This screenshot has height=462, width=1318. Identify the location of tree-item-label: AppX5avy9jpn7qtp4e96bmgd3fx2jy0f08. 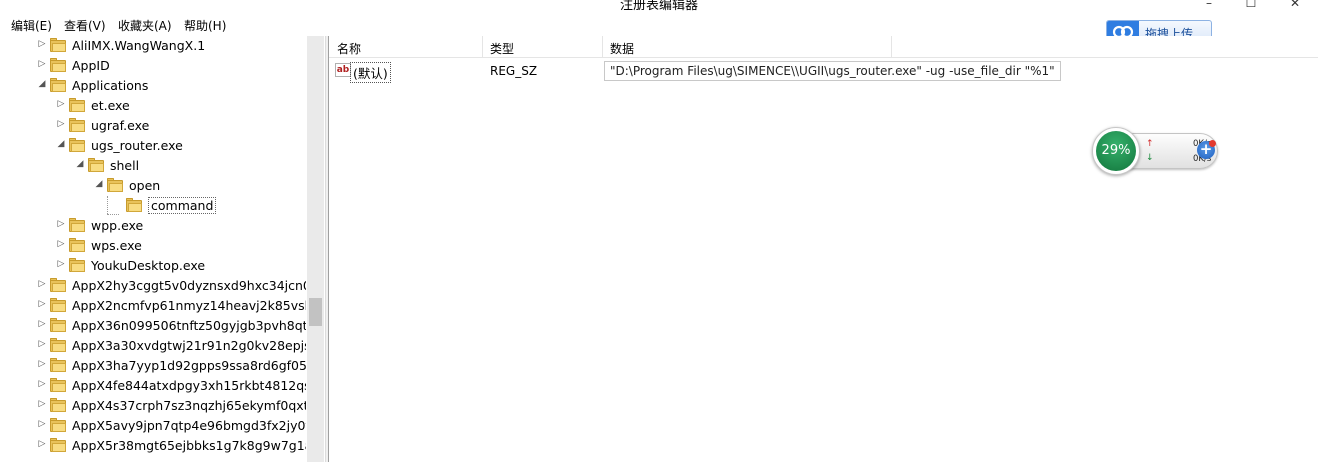
(189, 425).